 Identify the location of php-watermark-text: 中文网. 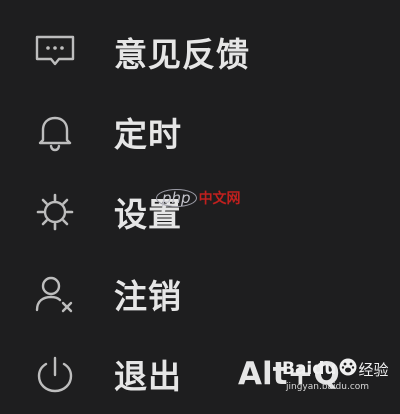
(219, 199).